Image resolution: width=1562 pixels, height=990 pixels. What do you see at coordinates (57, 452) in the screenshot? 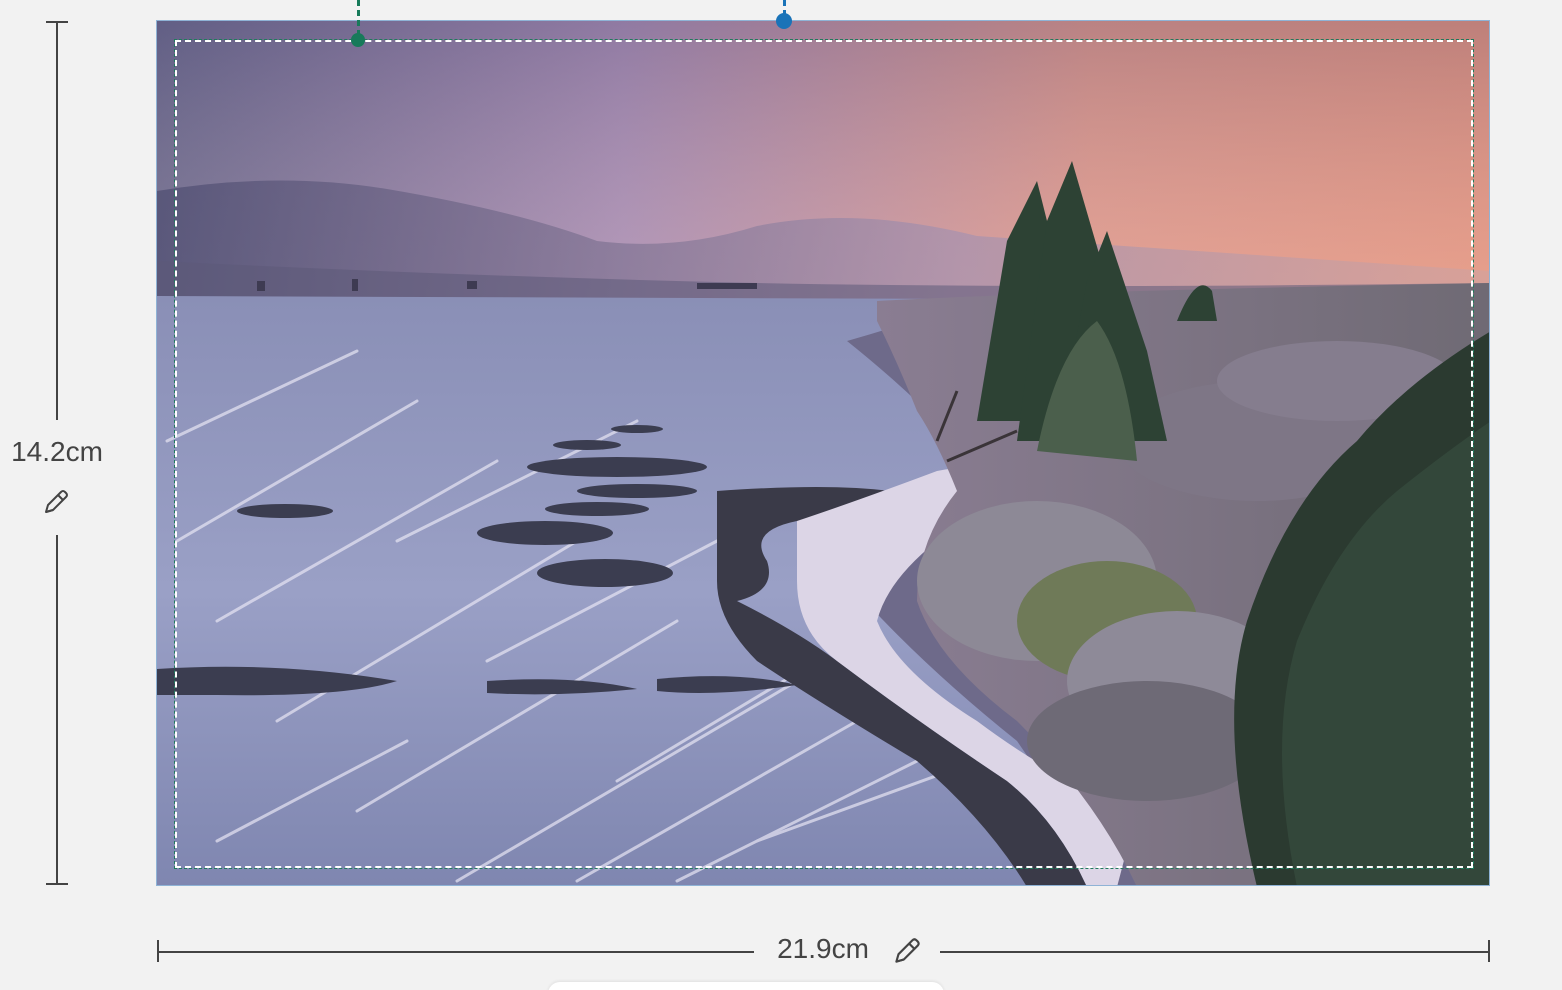
I see `height-value: 14.2cm` at bounding box center [57, 452].